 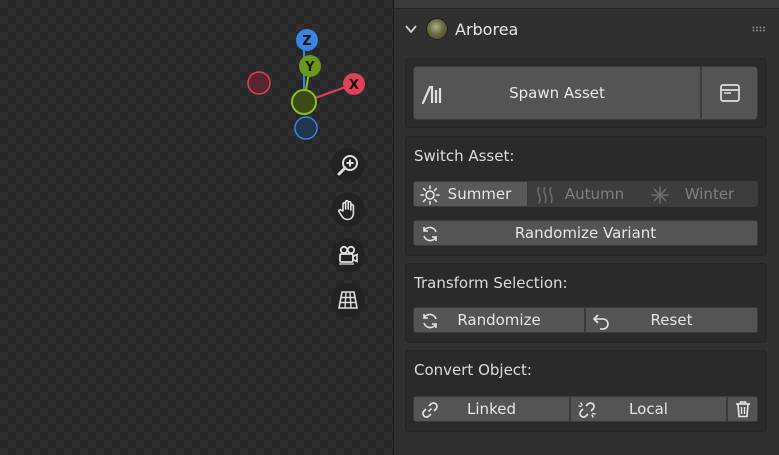 I want to click on convert-linked-label: Linked, so click(x=491, y=409).